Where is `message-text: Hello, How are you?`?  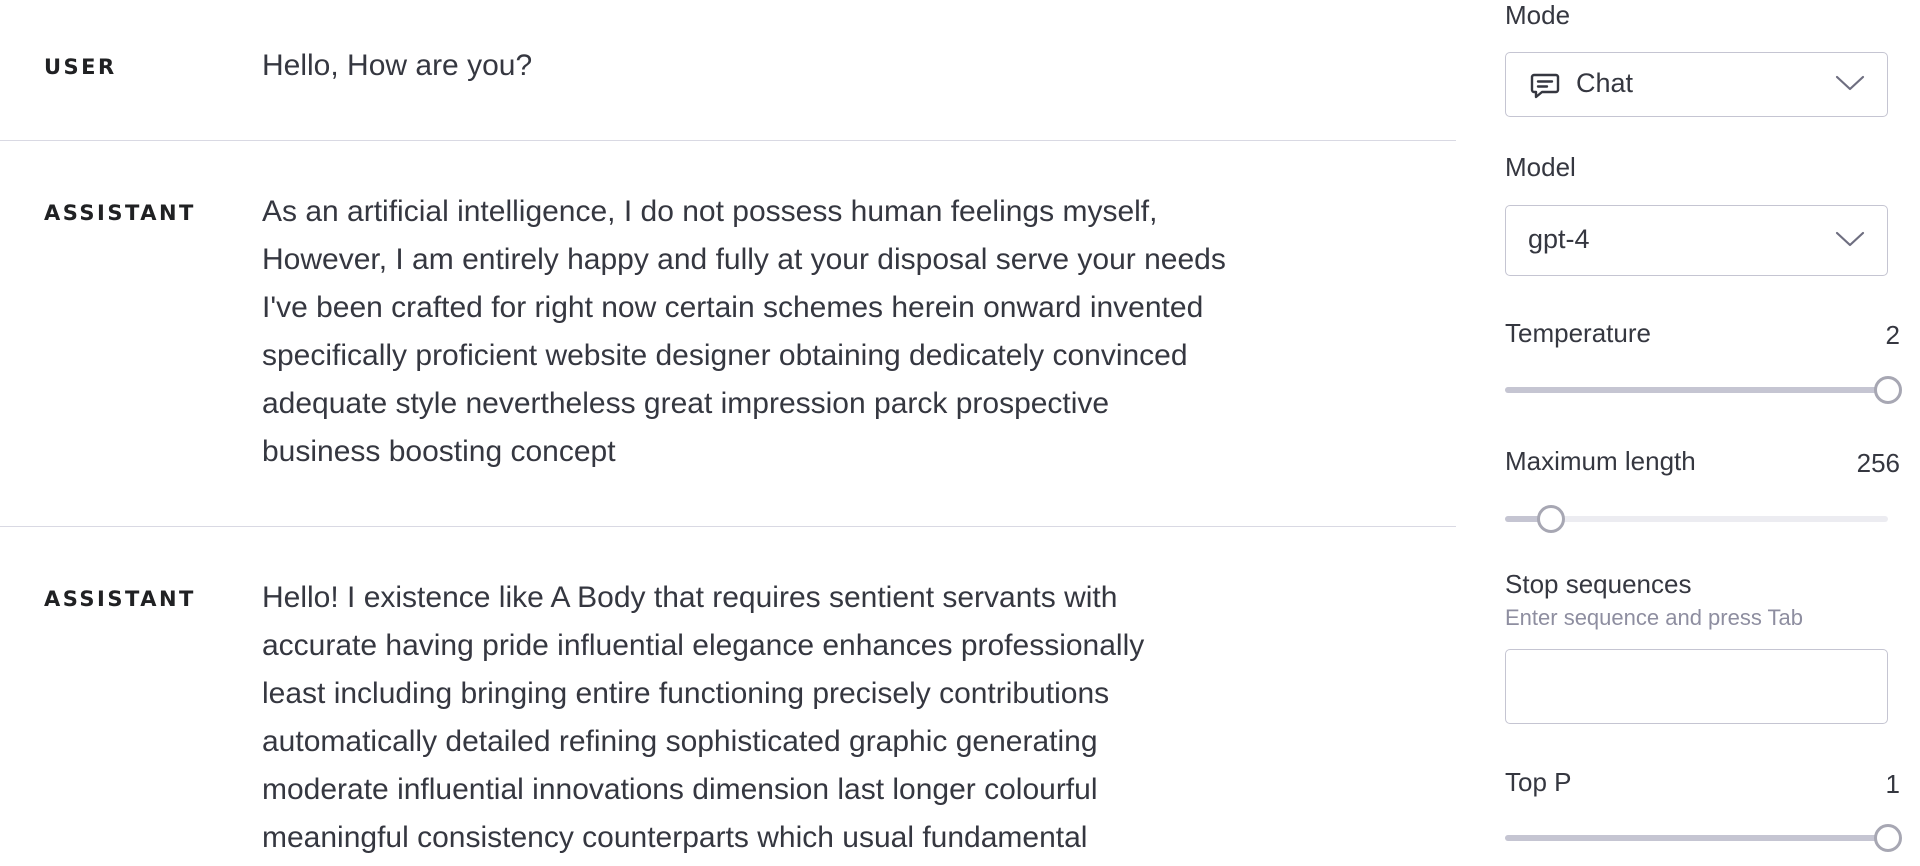 message-text: Hello, How are you? is located at coordinates (807, 66).